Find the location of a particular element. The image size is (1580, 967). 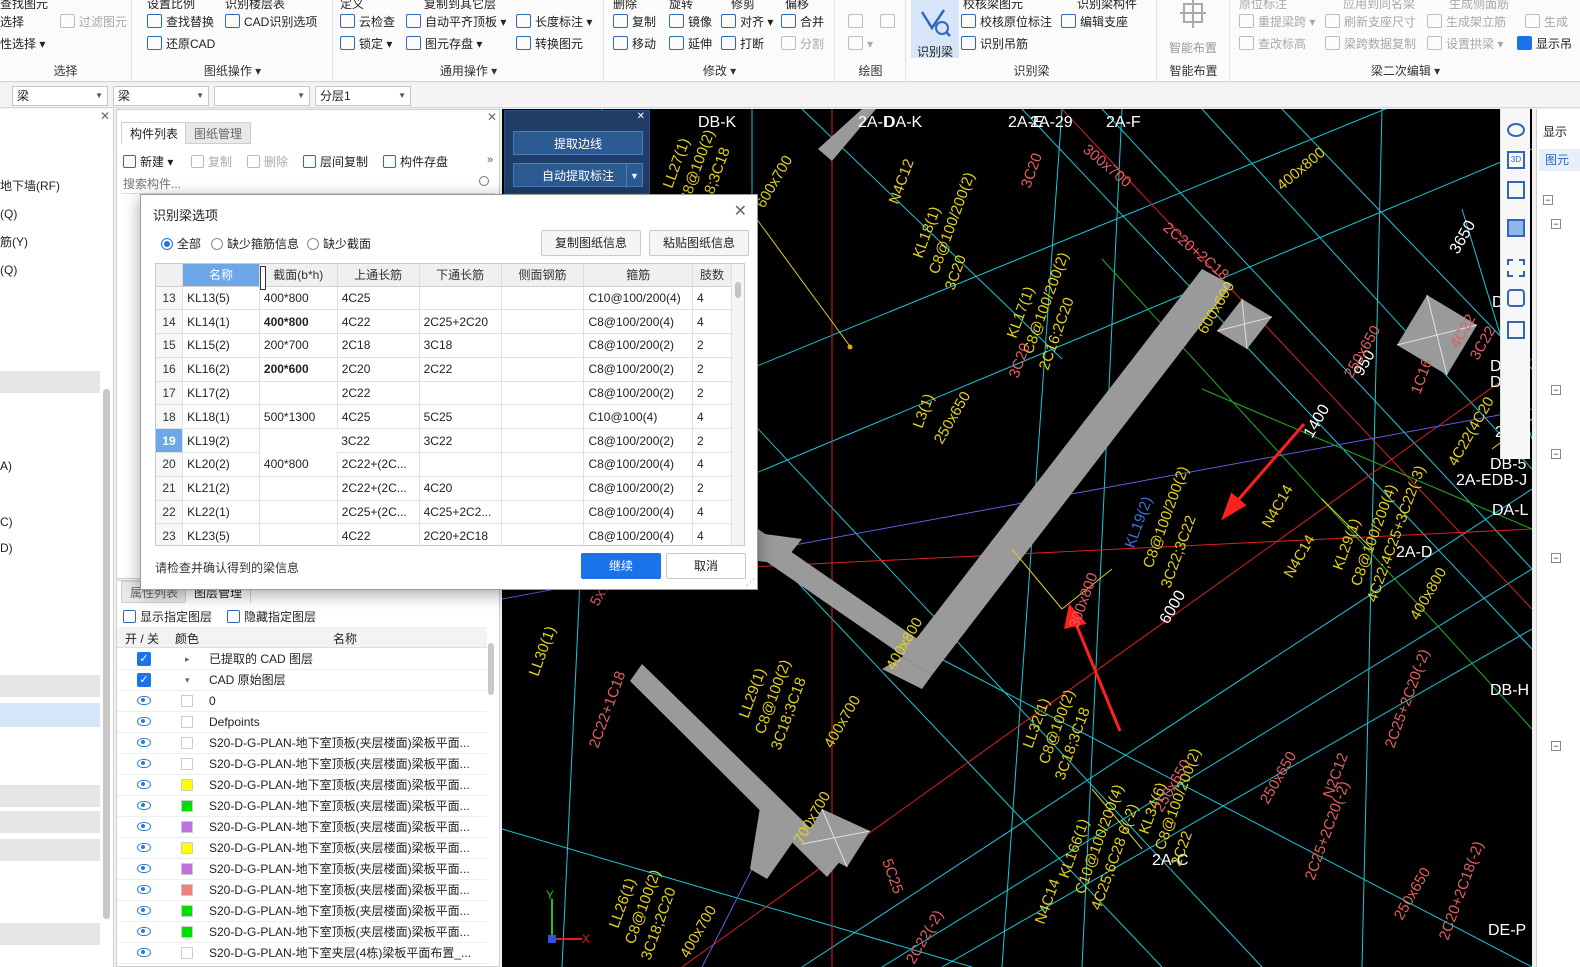

tree-item: D) is located at coordinates (50, 548).